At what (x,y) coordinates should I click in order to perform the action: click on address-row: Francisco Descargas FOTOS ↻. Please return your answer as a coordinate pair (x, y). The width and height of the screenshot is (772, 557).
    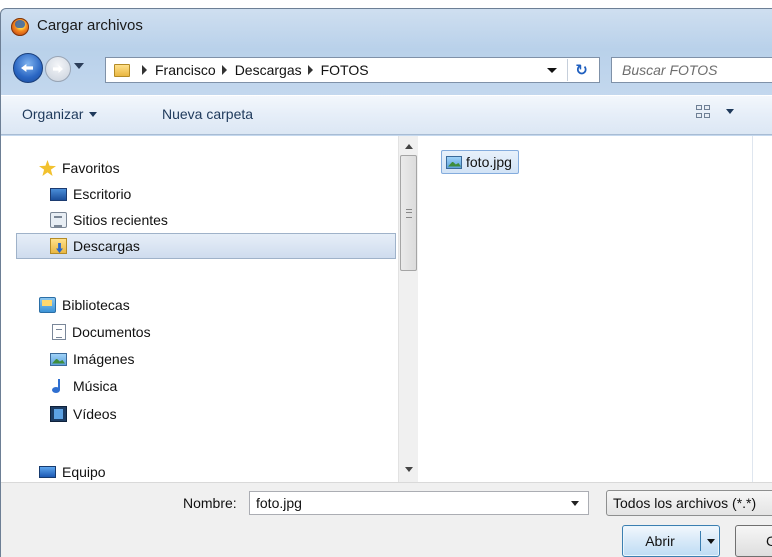
    Looking at the image, I should click on (386, 70).